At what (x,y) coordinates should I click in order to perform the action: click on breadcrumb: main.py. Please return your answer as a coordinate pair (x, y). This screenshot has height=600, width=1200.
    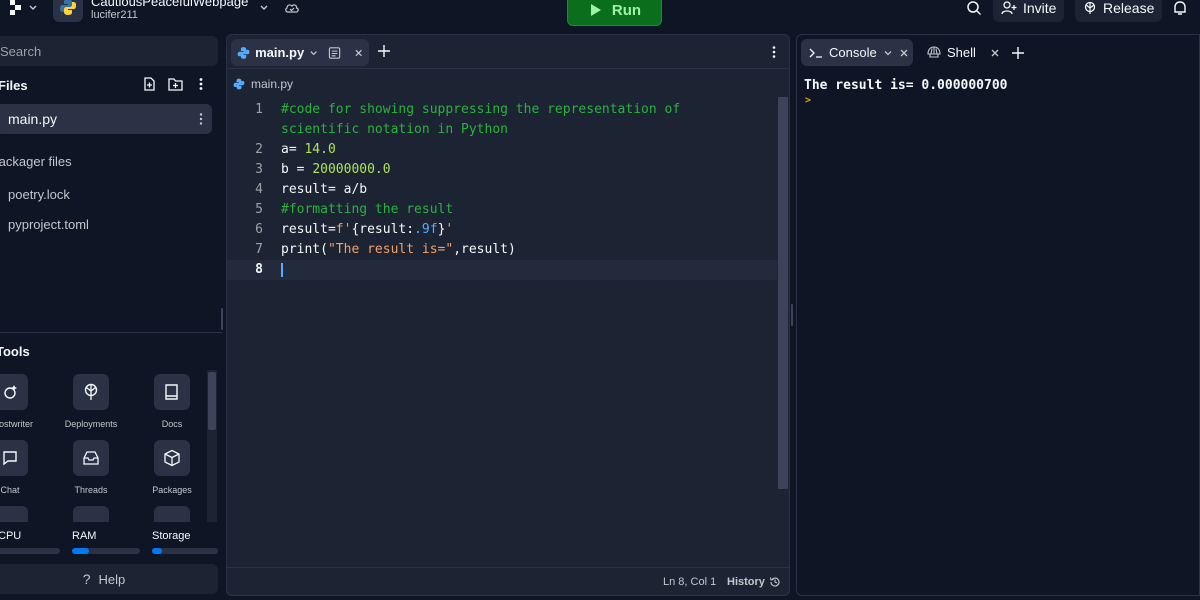
    Looking at the image, I should click on (263, 84).